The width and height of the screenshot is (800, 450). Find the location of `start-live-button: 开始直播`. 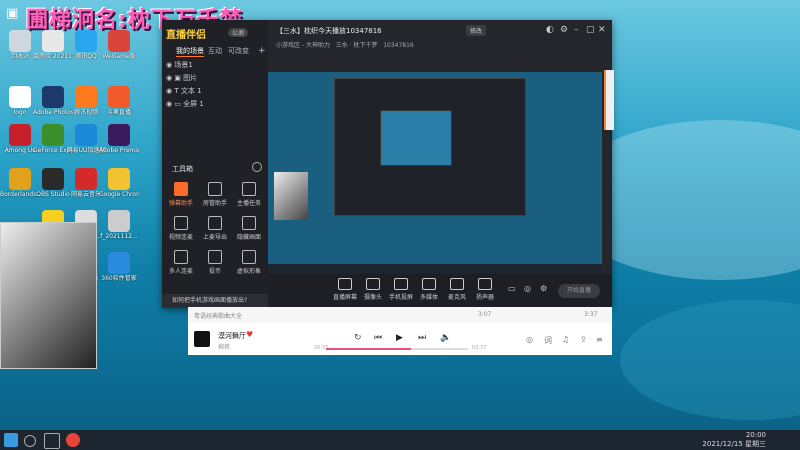

start-live-button: 开始直播 is located at coordinates (579, 291).